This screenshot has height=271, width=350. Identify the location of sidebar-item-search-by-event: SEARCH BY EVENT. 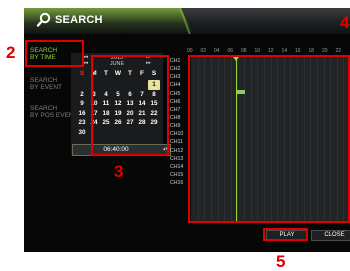
(46, 84).